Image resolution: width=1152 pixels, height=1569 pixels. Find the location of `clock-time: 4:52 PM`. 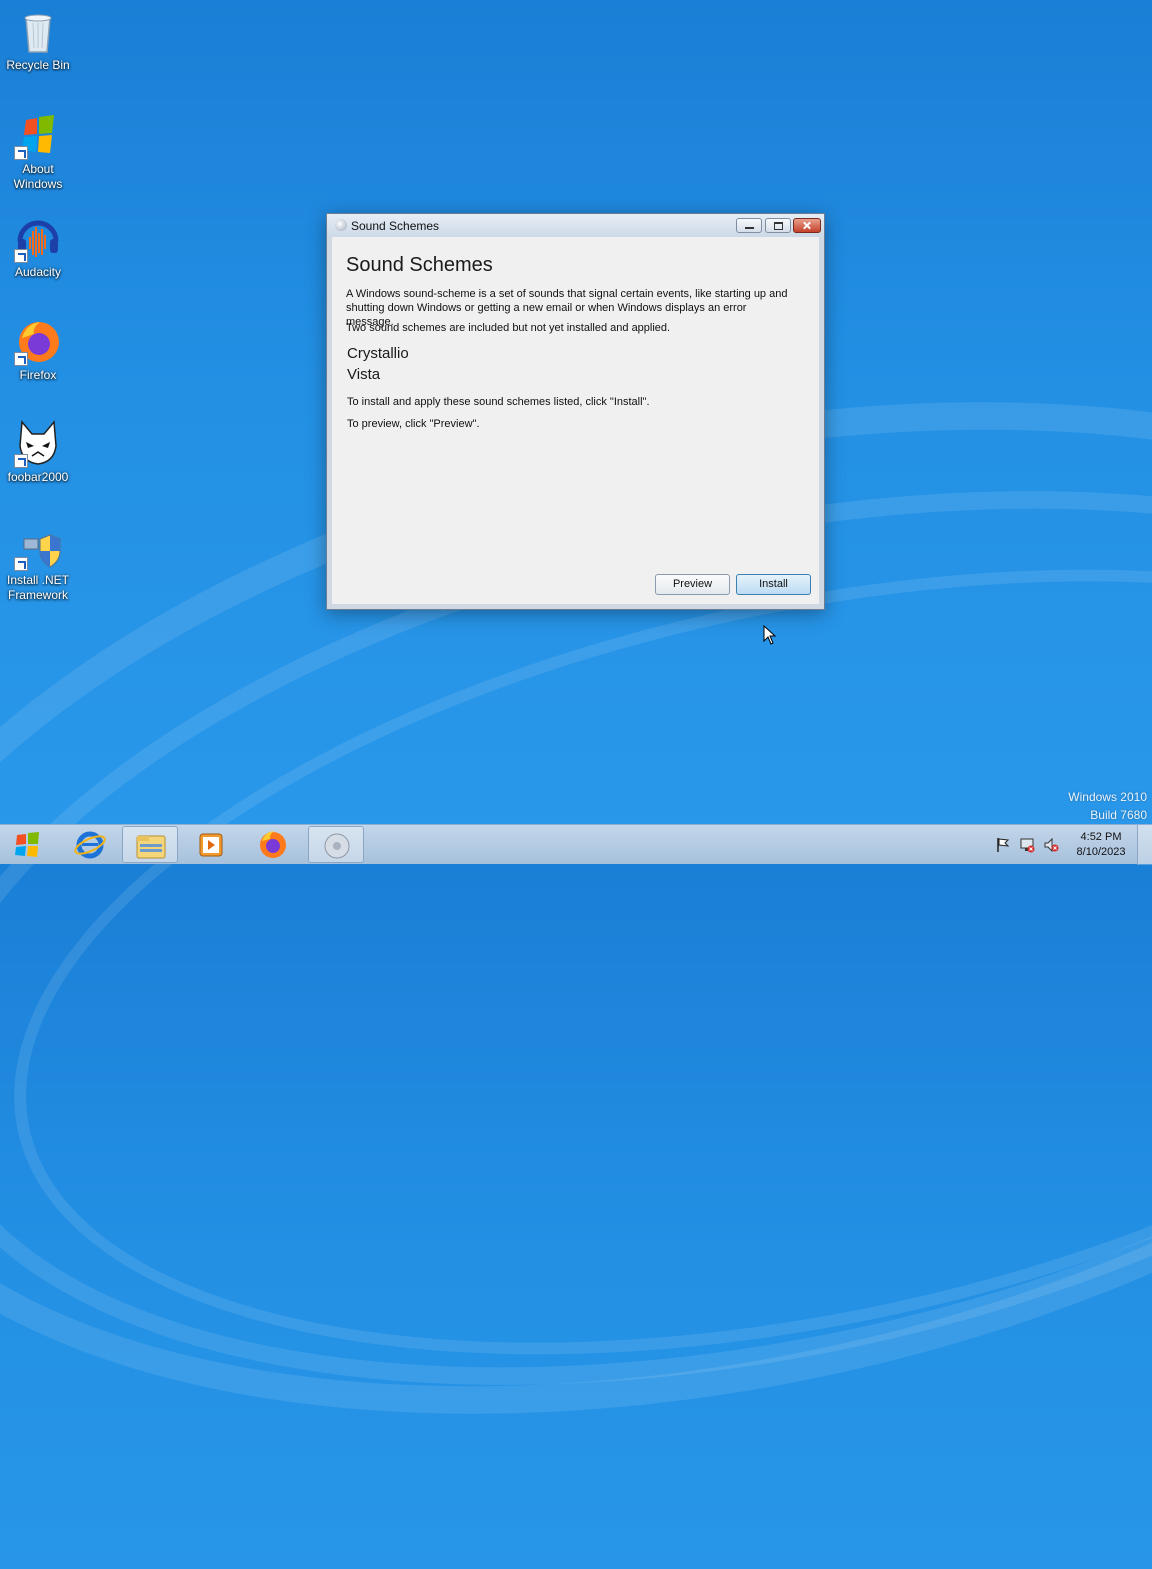

clock-time: 4:52 PM is located at coordinates (1101, 837).